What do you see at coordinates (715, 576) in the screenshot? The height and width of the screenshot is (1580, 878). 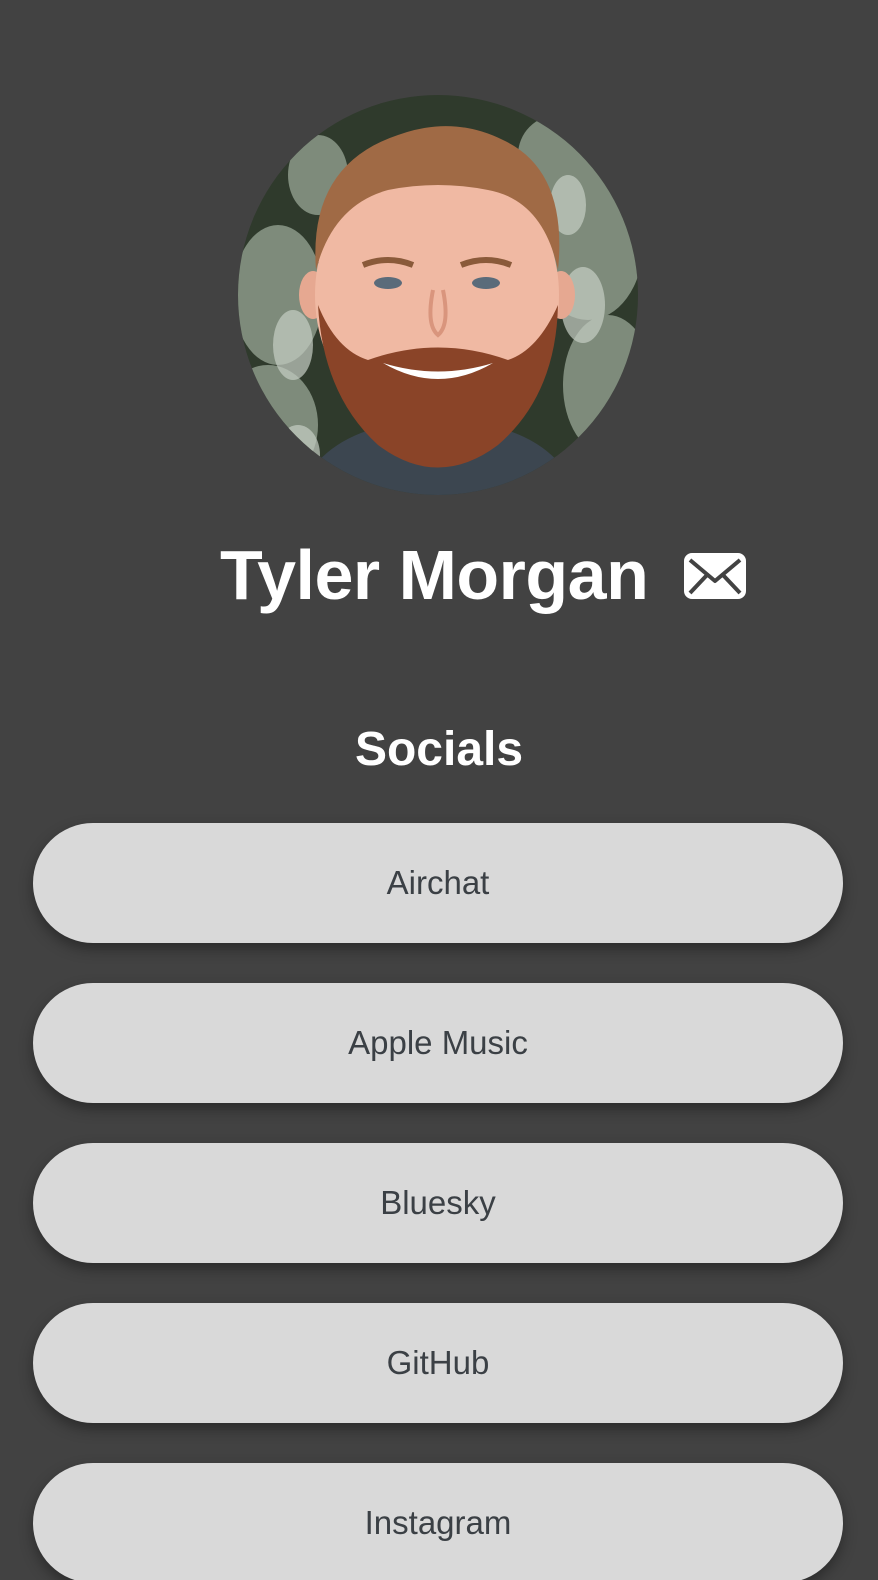 I see `envelope-icon` at bounding box center [715, 576].